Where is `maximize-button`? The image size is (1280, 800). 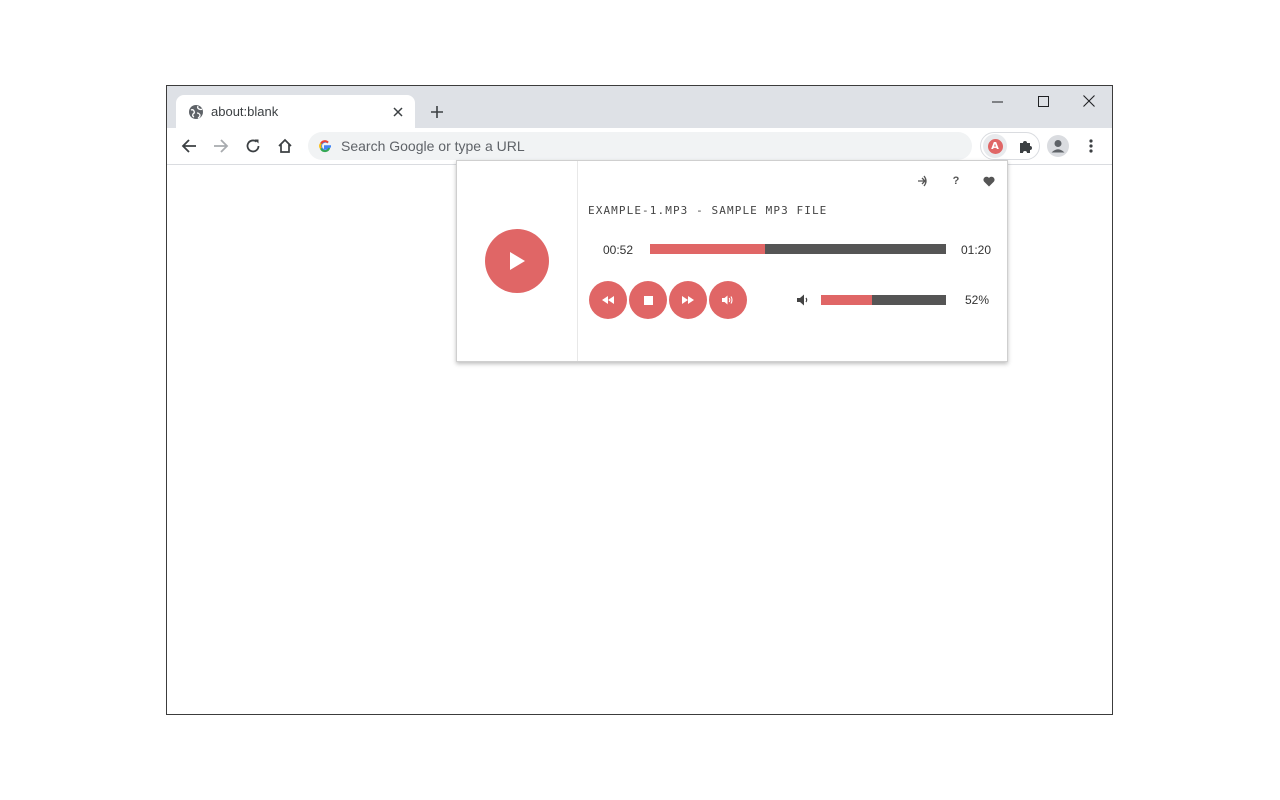 maximize-button is located at coordinates (1043, 101).